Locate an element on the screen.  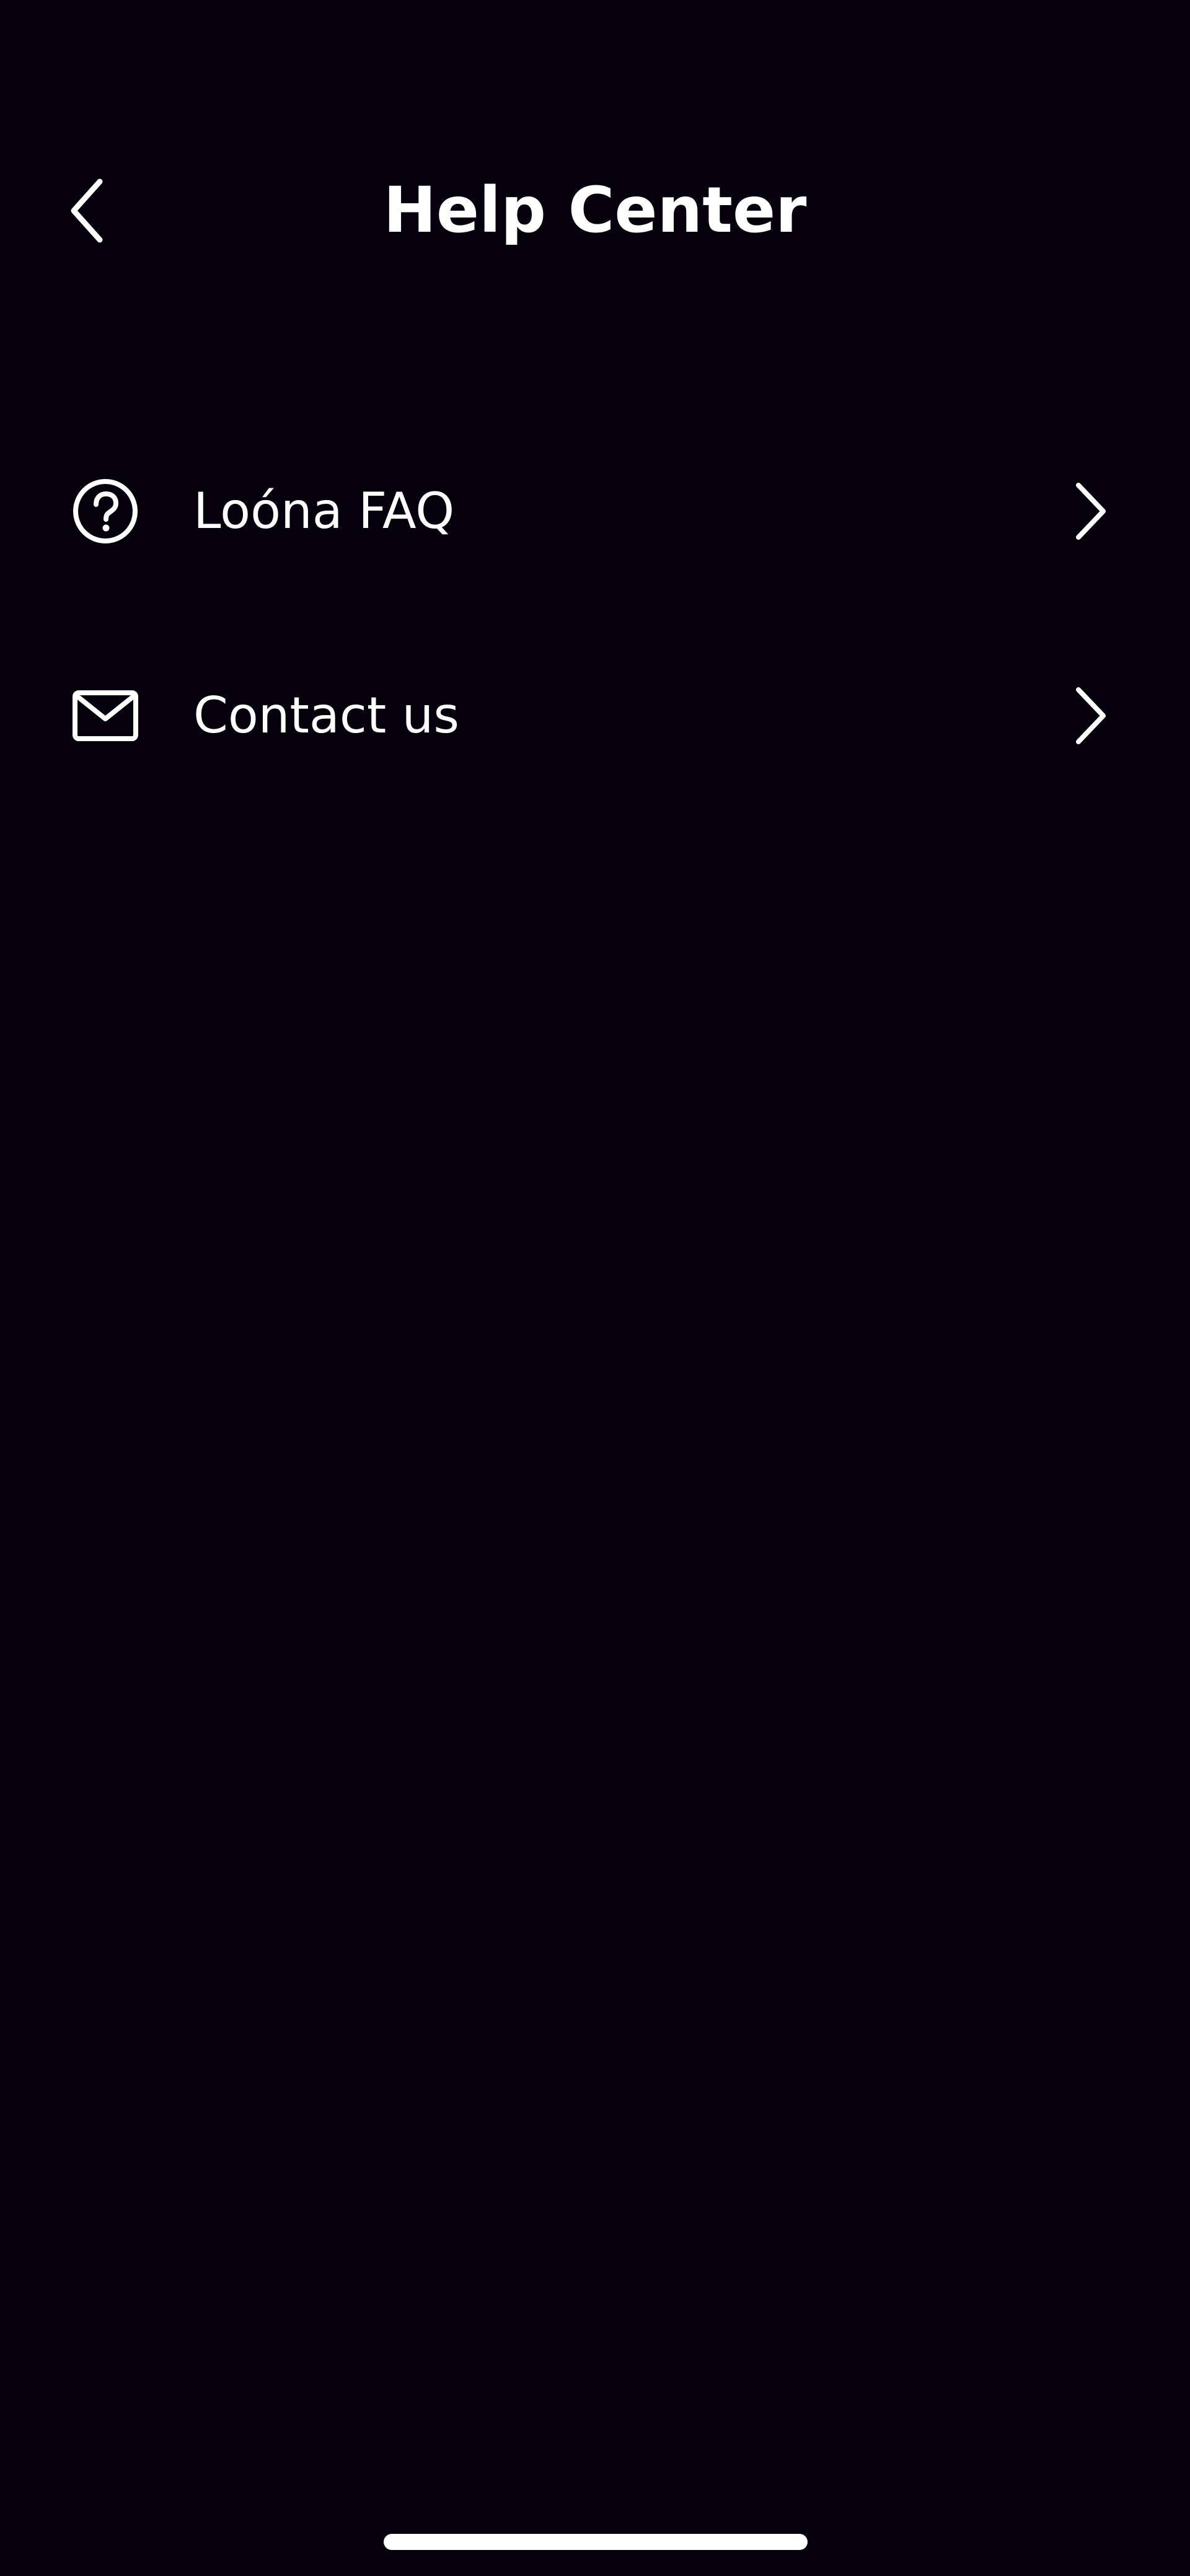
menu-item-faq: Loóna FAQ is located at coordinates (595, 511).